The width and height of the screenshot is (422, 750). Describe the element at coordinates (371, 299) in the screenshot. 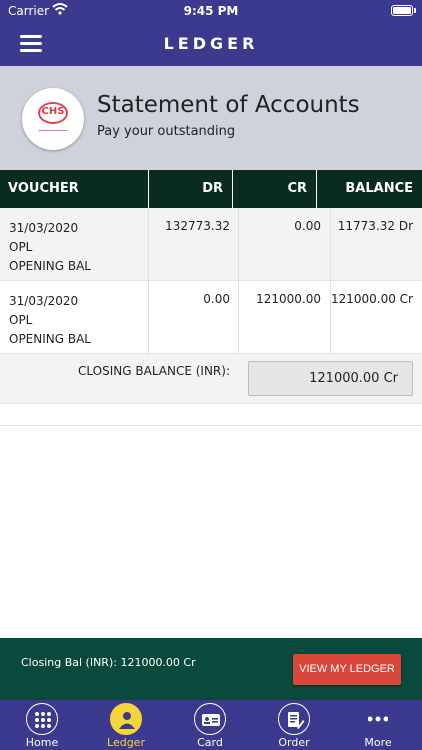

I see `balance-cell: 121000.00 Cr` at that location.